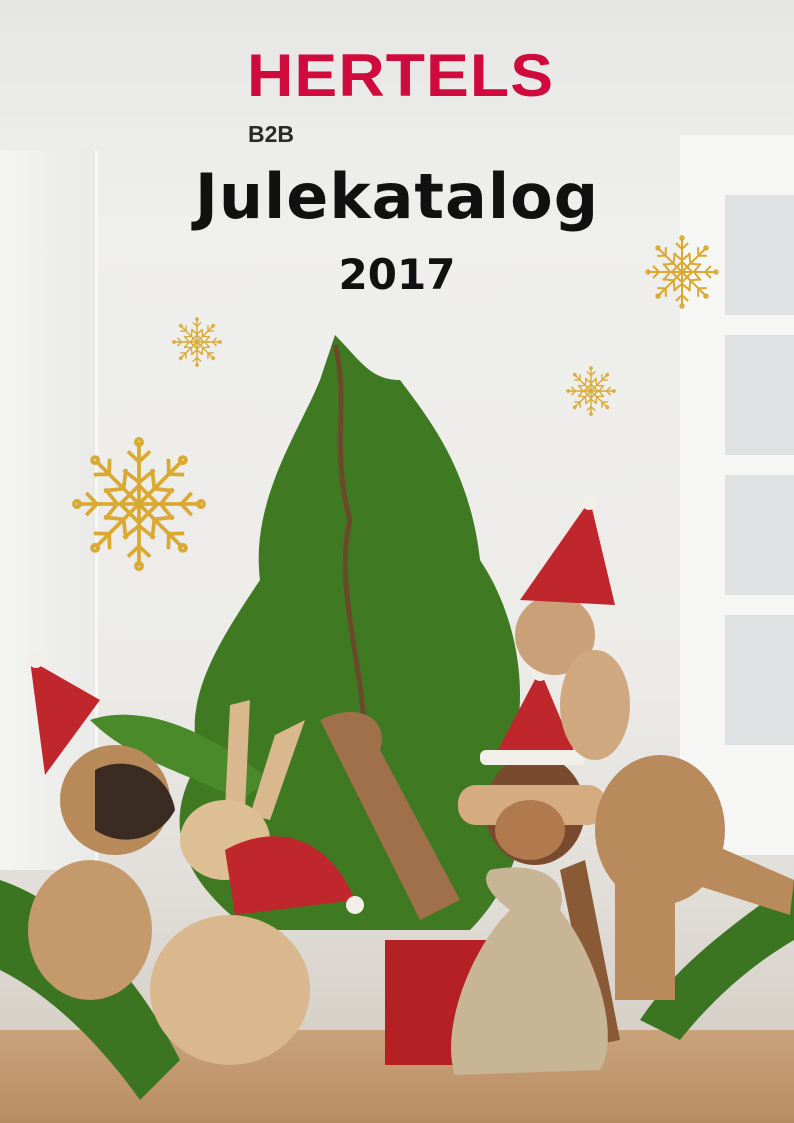 The width and height of the screenshot is (794, 1123). Describe the element at coordinates (101, 826) in the screenshot. I see `wooden-figure-bear` at that location.